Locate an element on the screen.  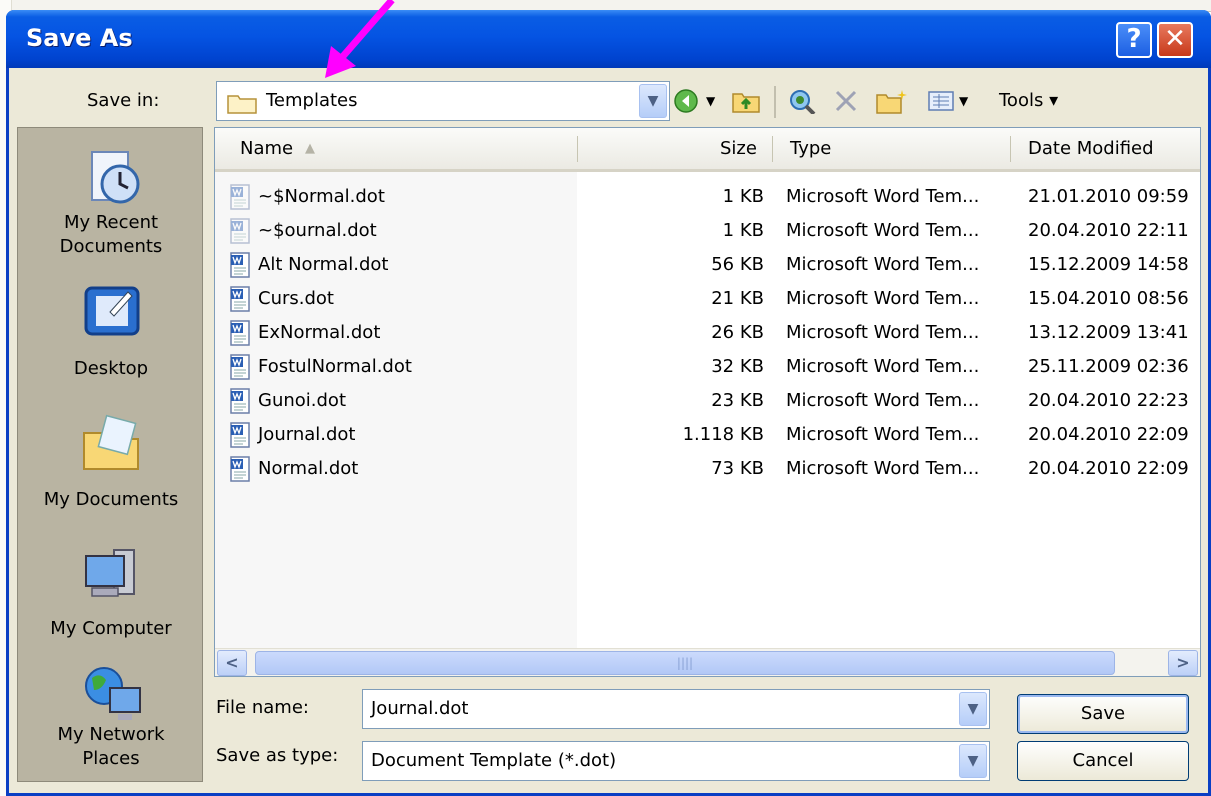
file-date-modified: 15.04.2010 08:56 is located at coordinates (1108, 298).